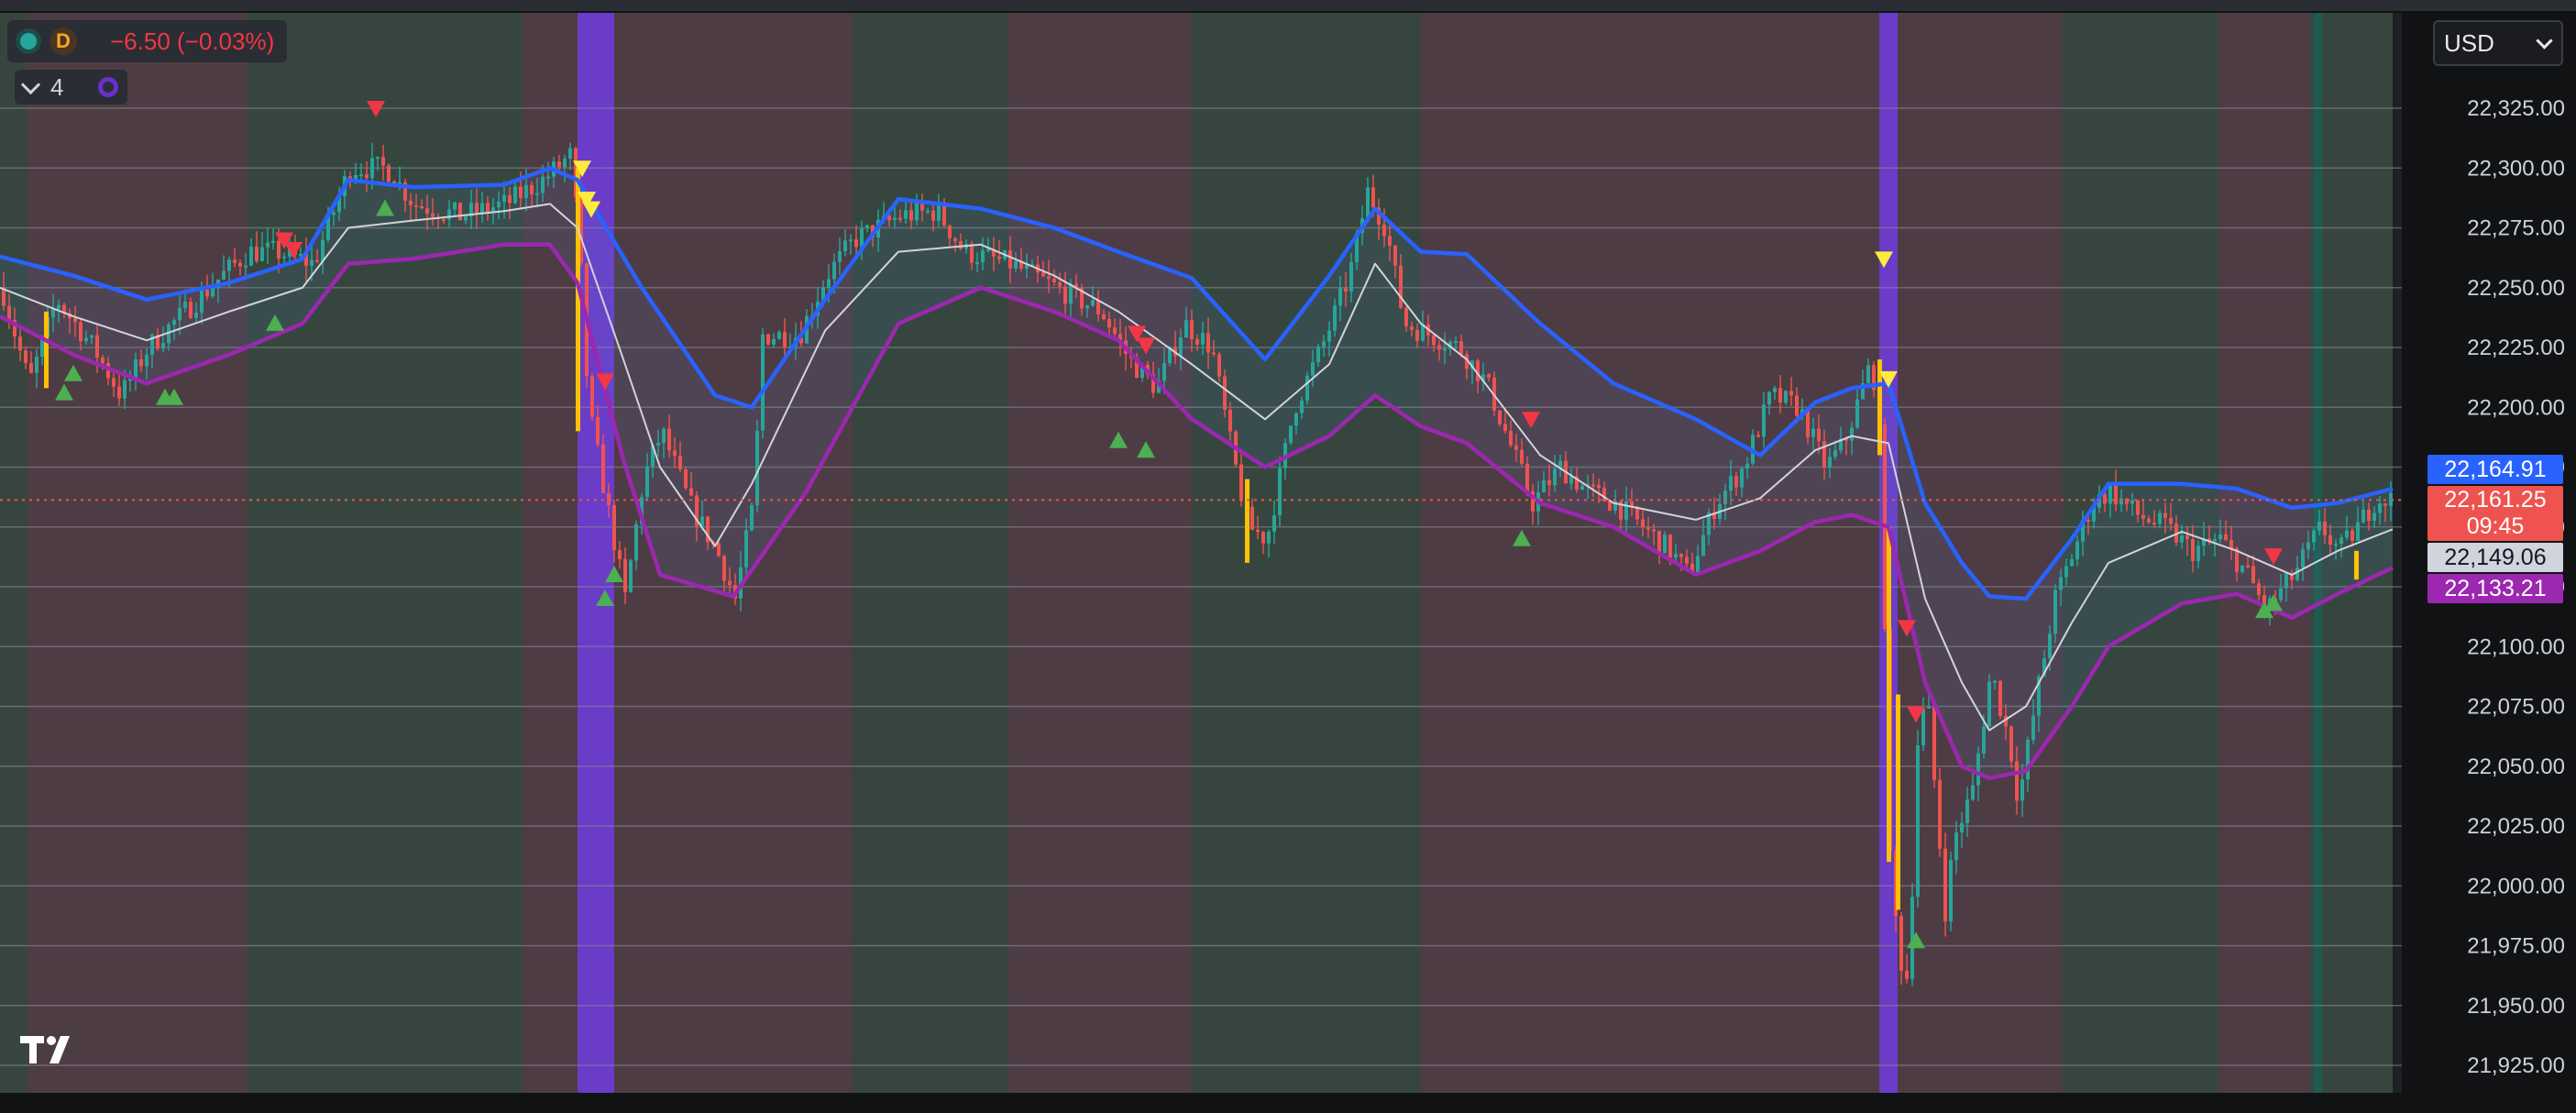  I want to click on currency-select: USD, so click(2498, 43).